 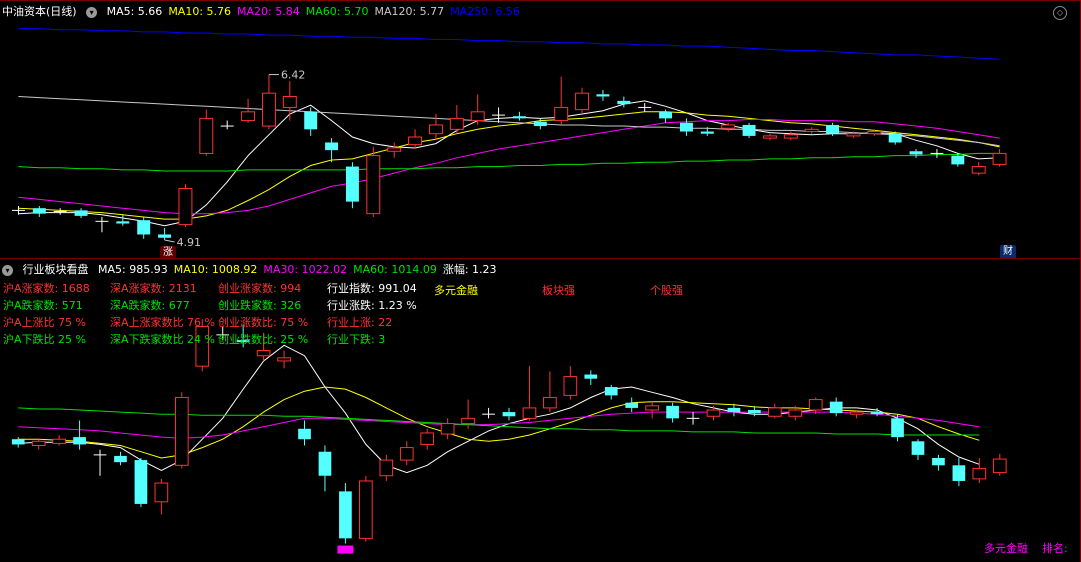 What do you see at coordinates (1008, 252) in the screenshot?
I see `finance-badge: 财` at bounding box center [1008, 252].